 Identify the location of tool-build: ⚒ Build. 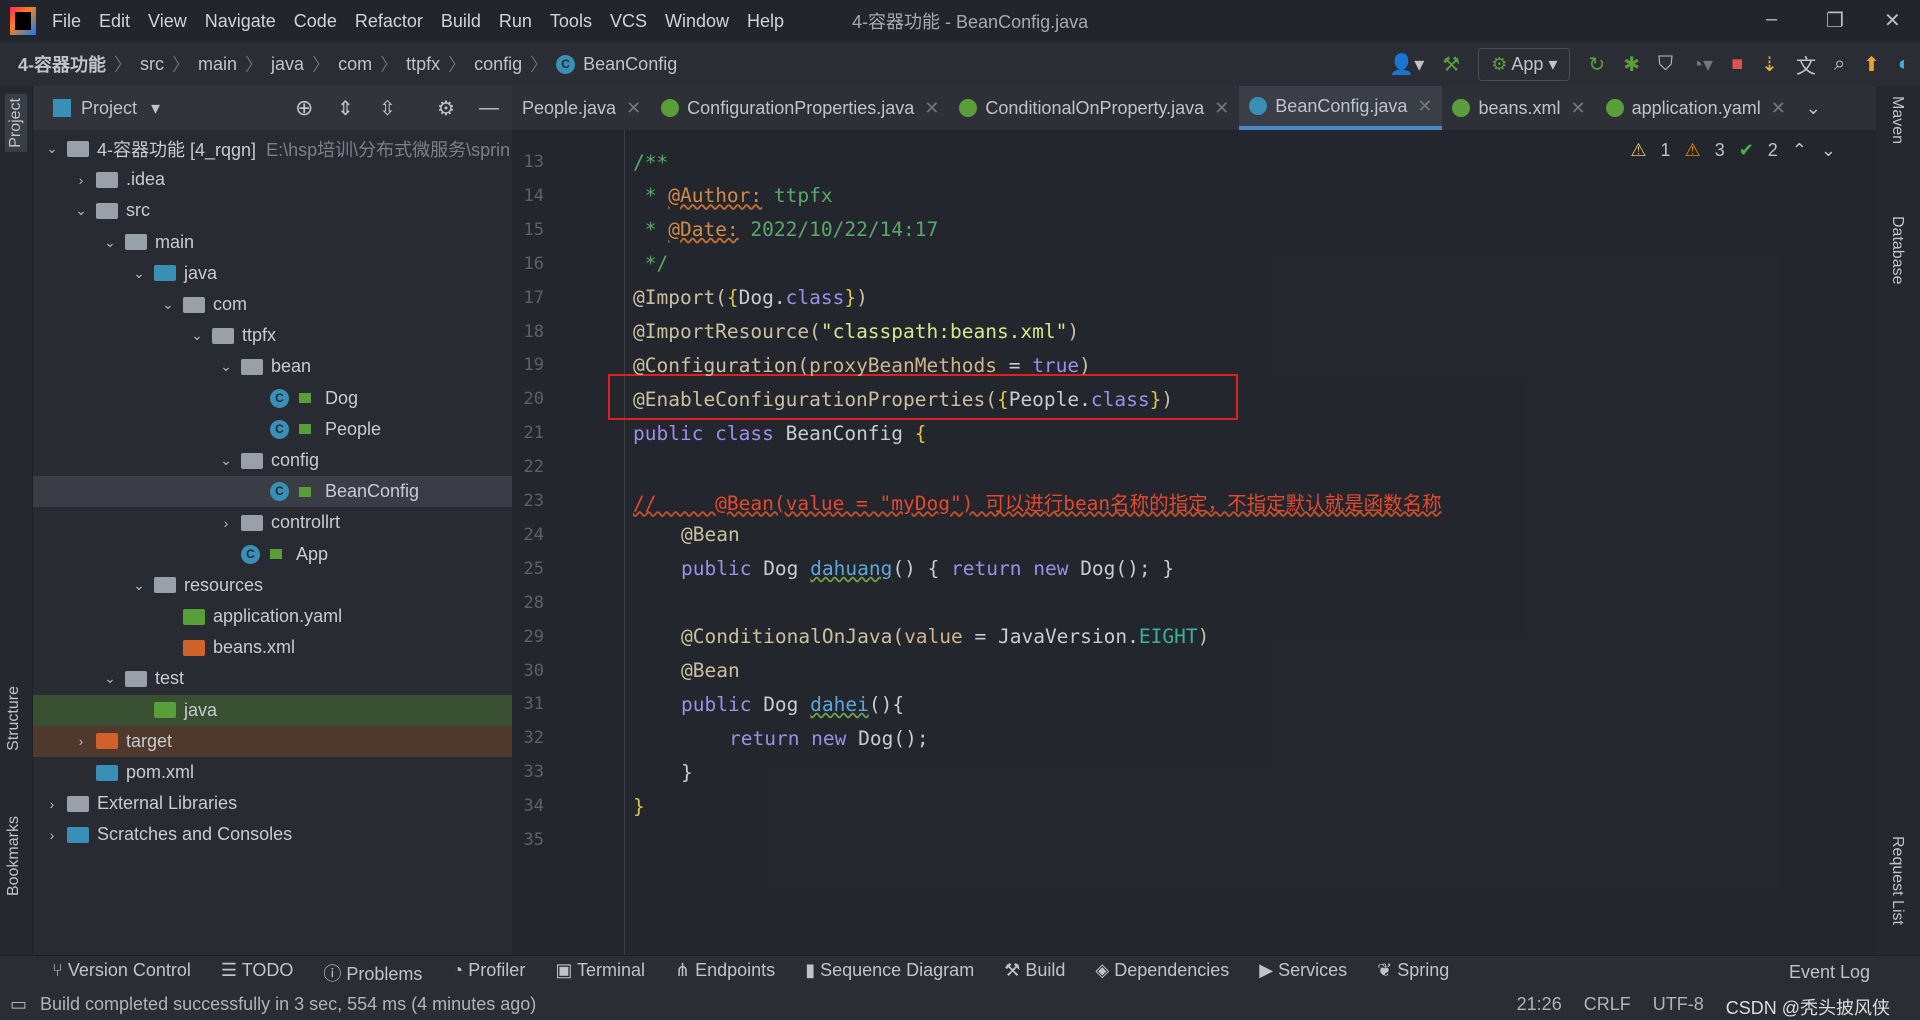
(1034, 973).